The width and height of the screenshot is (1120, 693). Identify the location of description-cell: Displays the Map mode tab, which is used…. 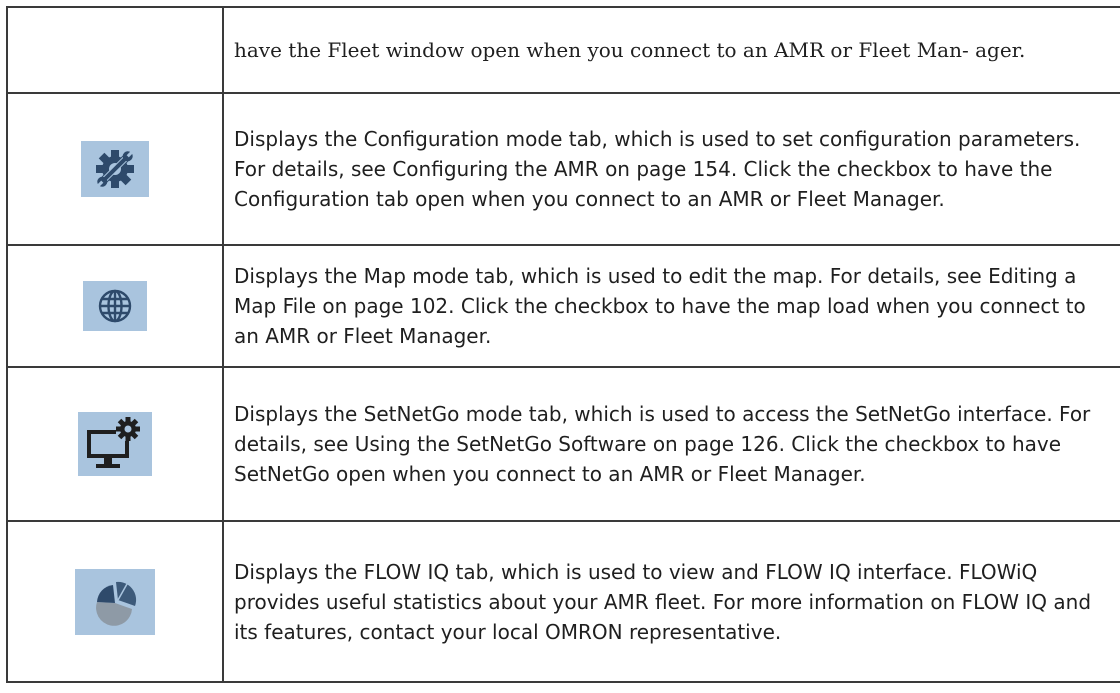
(671, 306).